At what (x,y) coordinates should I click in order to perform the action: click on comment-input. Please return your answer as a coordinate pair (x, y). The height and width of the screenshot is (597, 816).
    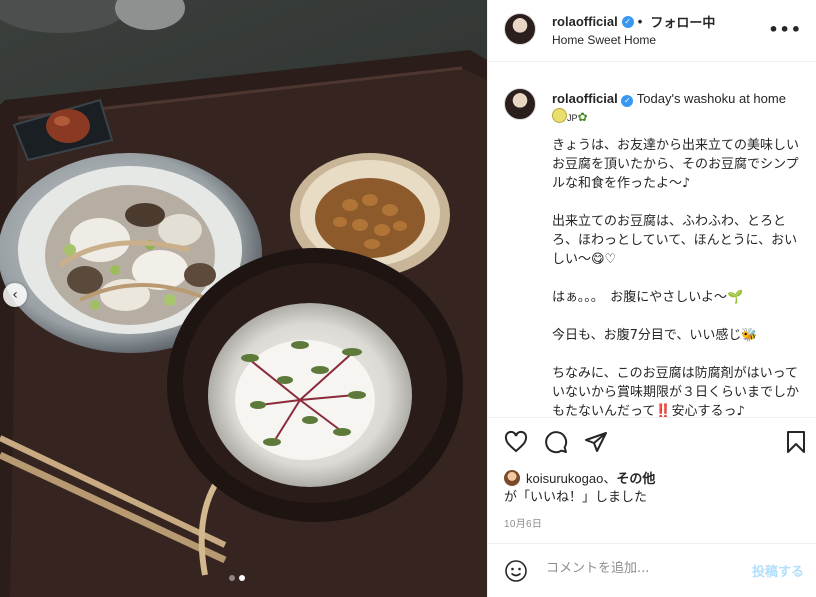
    Looking at the image, I should click on (636, 568).